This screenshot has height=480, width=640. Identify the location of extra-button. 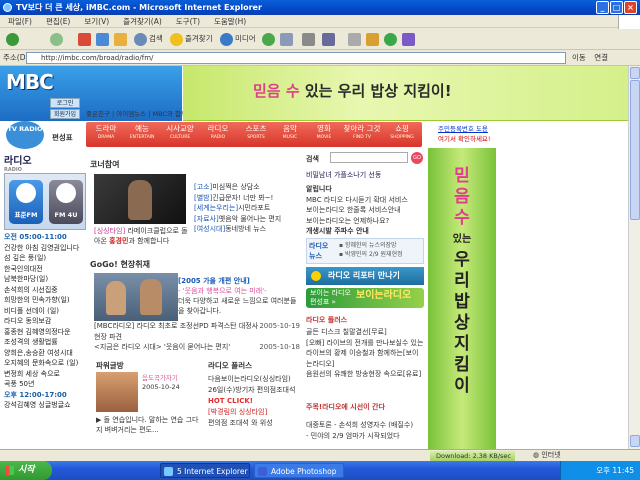
(409, 39).